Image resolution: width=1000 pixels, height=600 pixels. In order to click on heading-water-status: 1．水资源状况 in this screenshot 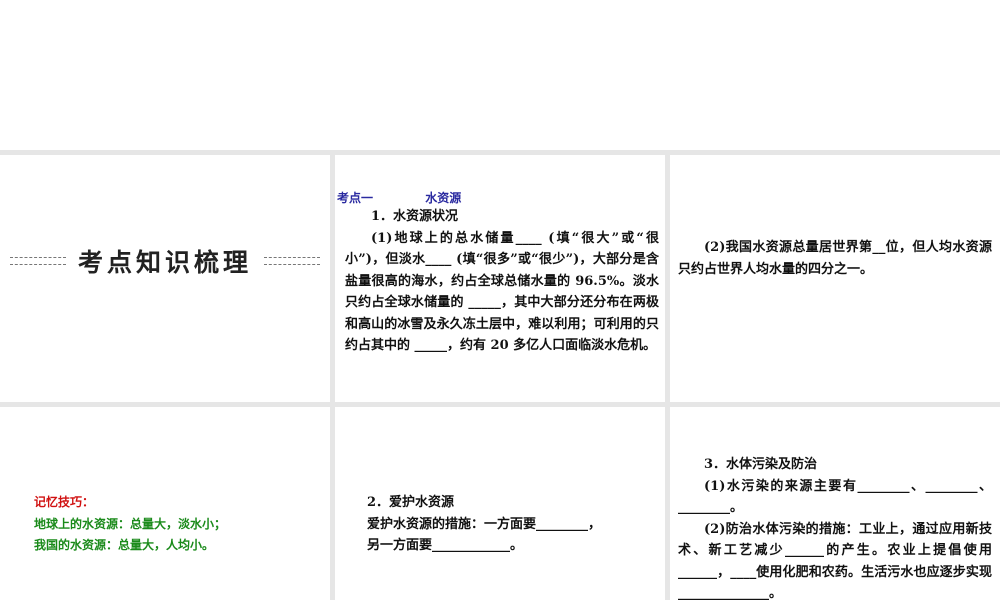, I will do `click(415, 216)`.